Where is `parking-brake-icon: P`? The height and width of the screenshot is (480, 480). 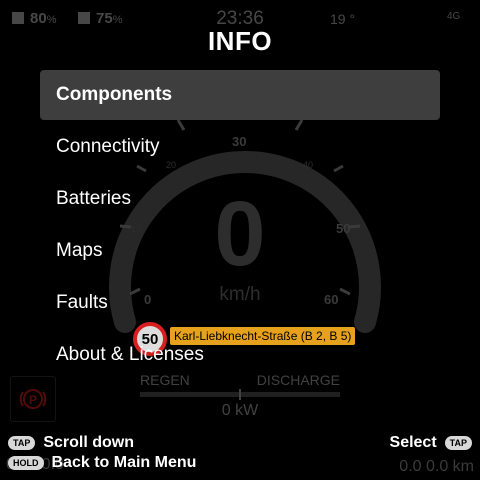
parking-brake-icon: P is located at coordinates (33, 399).